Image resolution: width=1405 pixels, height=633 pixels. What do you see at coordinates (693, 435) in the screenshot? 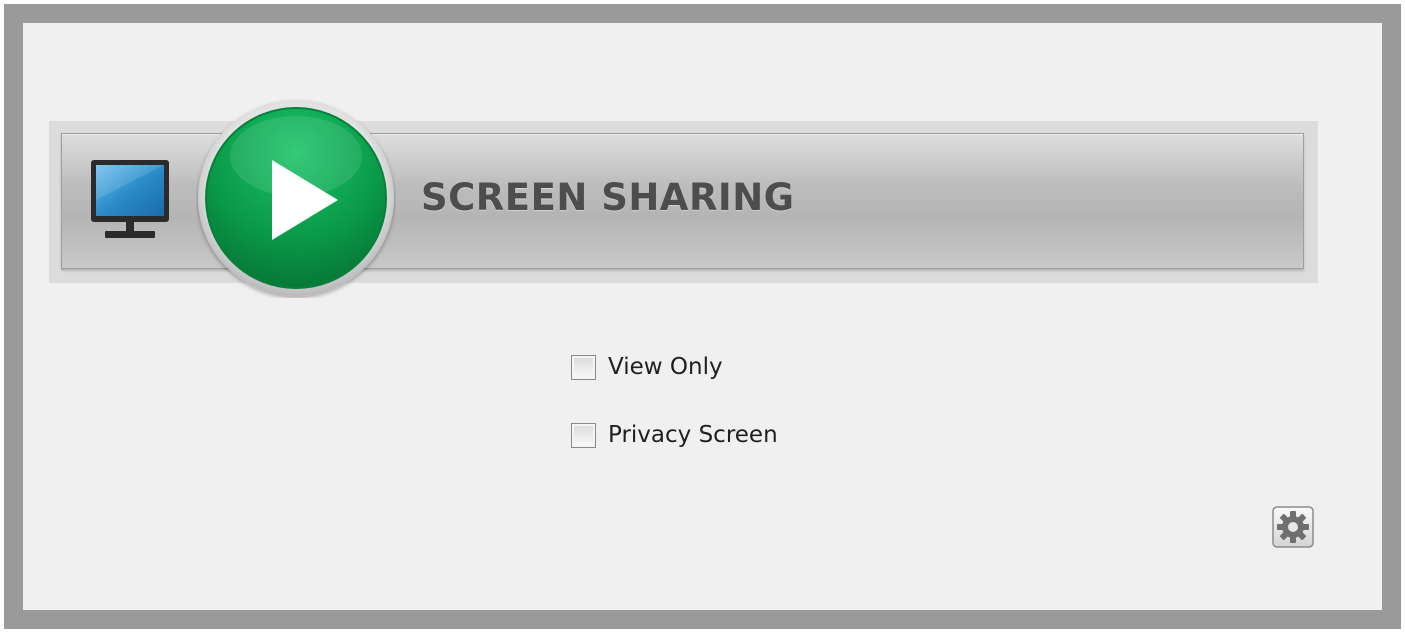
I see `privacy-screen-label: Privacy Screen` at bounding box center [693, 435].